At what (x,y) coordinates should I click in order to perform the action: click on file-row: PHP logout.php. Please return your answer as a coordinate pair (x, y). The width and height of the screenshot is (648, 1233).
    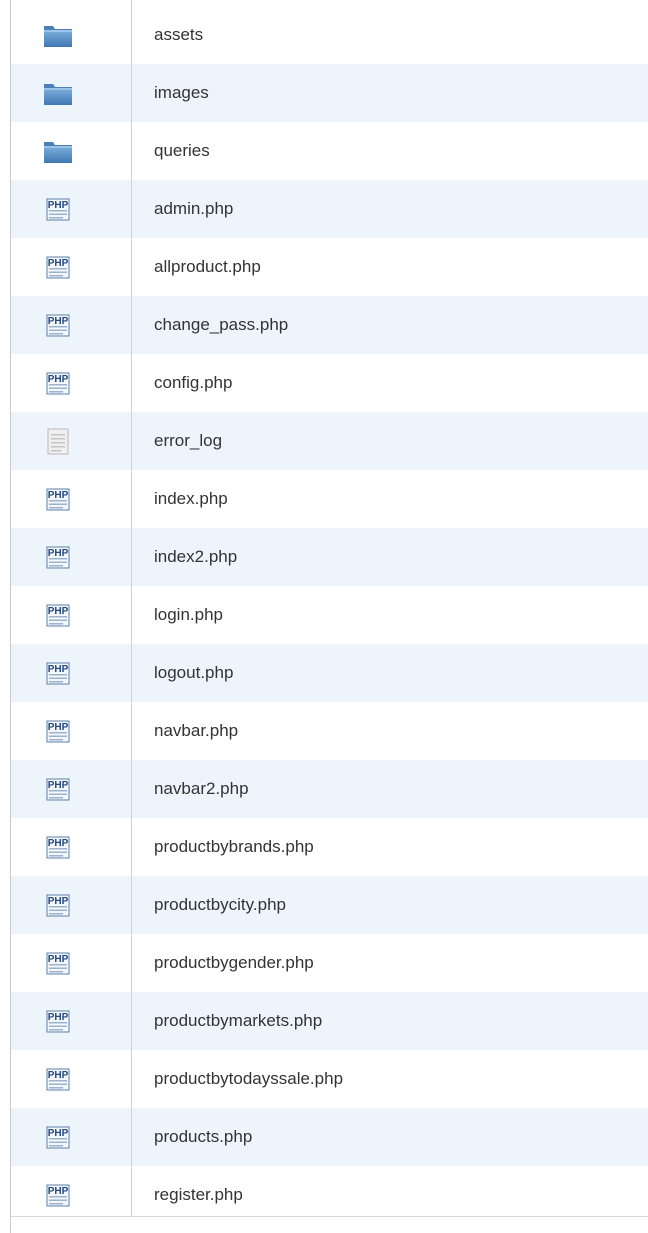
    Looking at the image, I should click on (329, 673).